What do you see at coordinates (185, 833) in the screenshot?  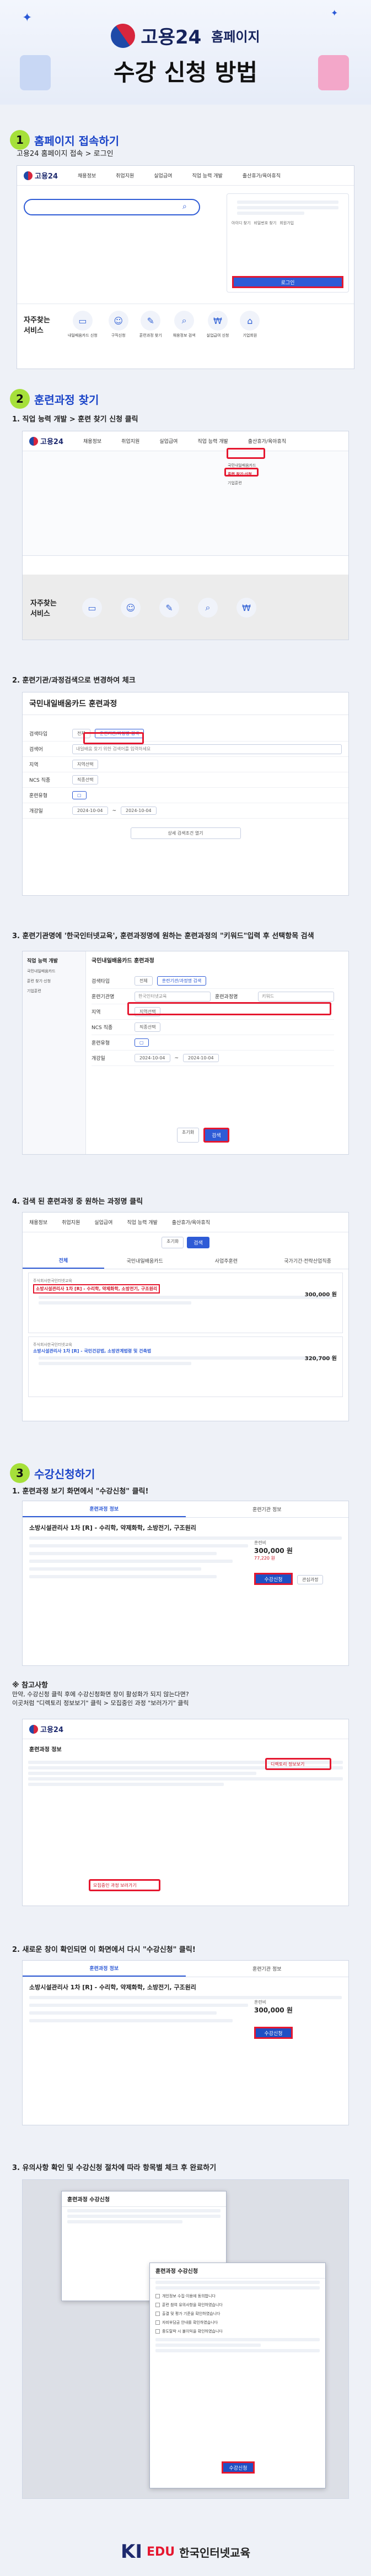 I see `more-conditions-button: 상세 검색조건 열기` at bounding box center [185, 833].